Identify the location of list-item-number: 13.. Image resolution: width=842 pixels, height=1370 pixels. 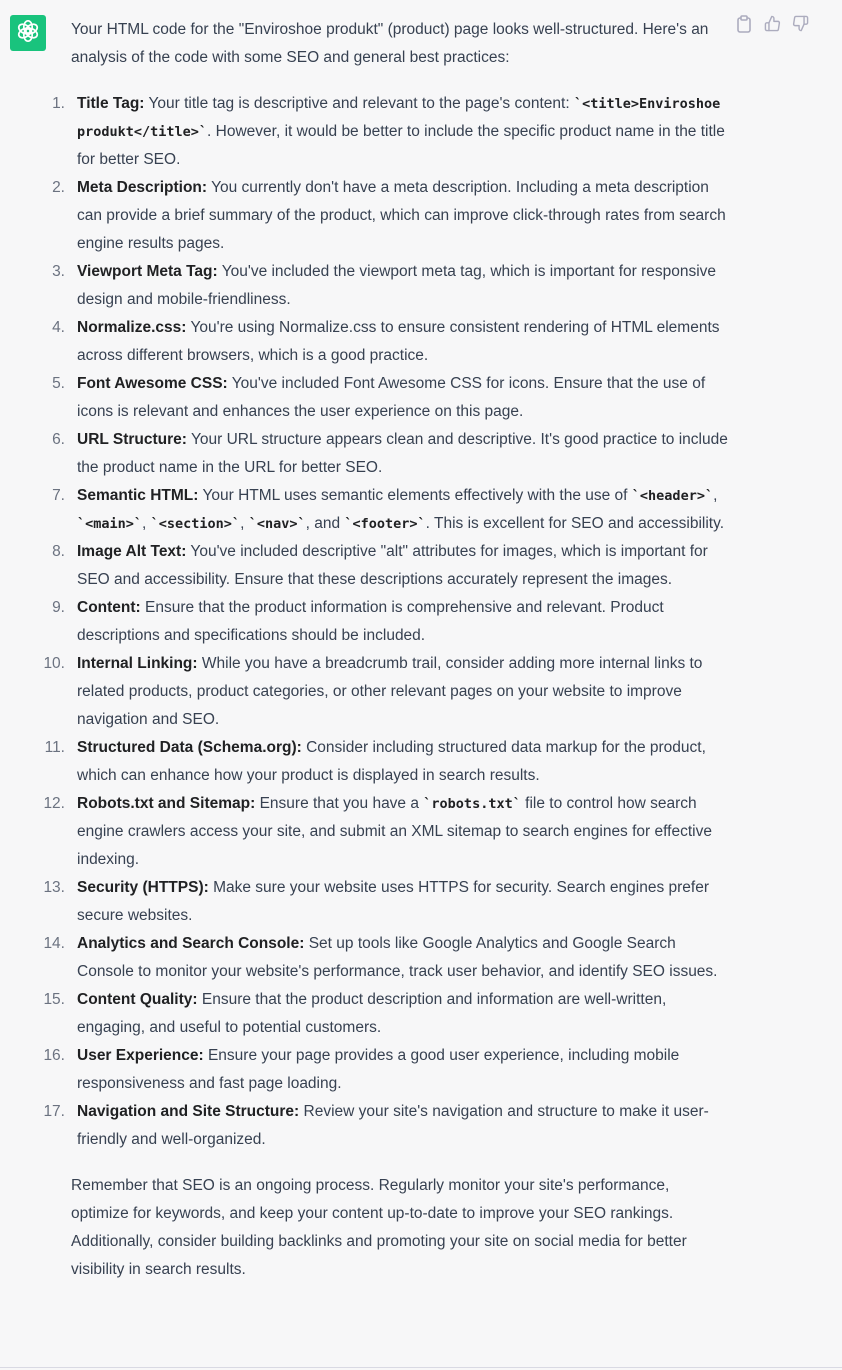
(54, 887).